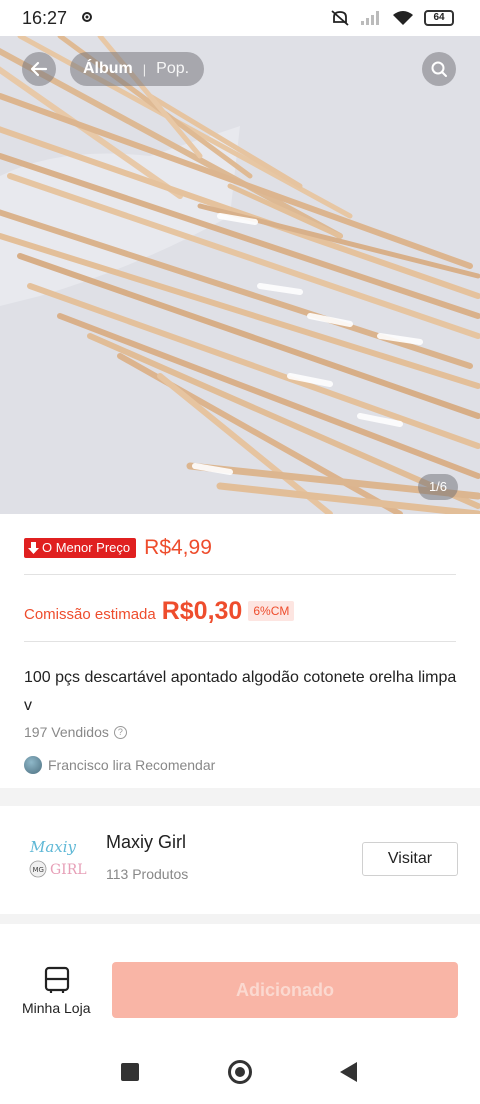  I want to click on wifi-icon, so click(403, 18).